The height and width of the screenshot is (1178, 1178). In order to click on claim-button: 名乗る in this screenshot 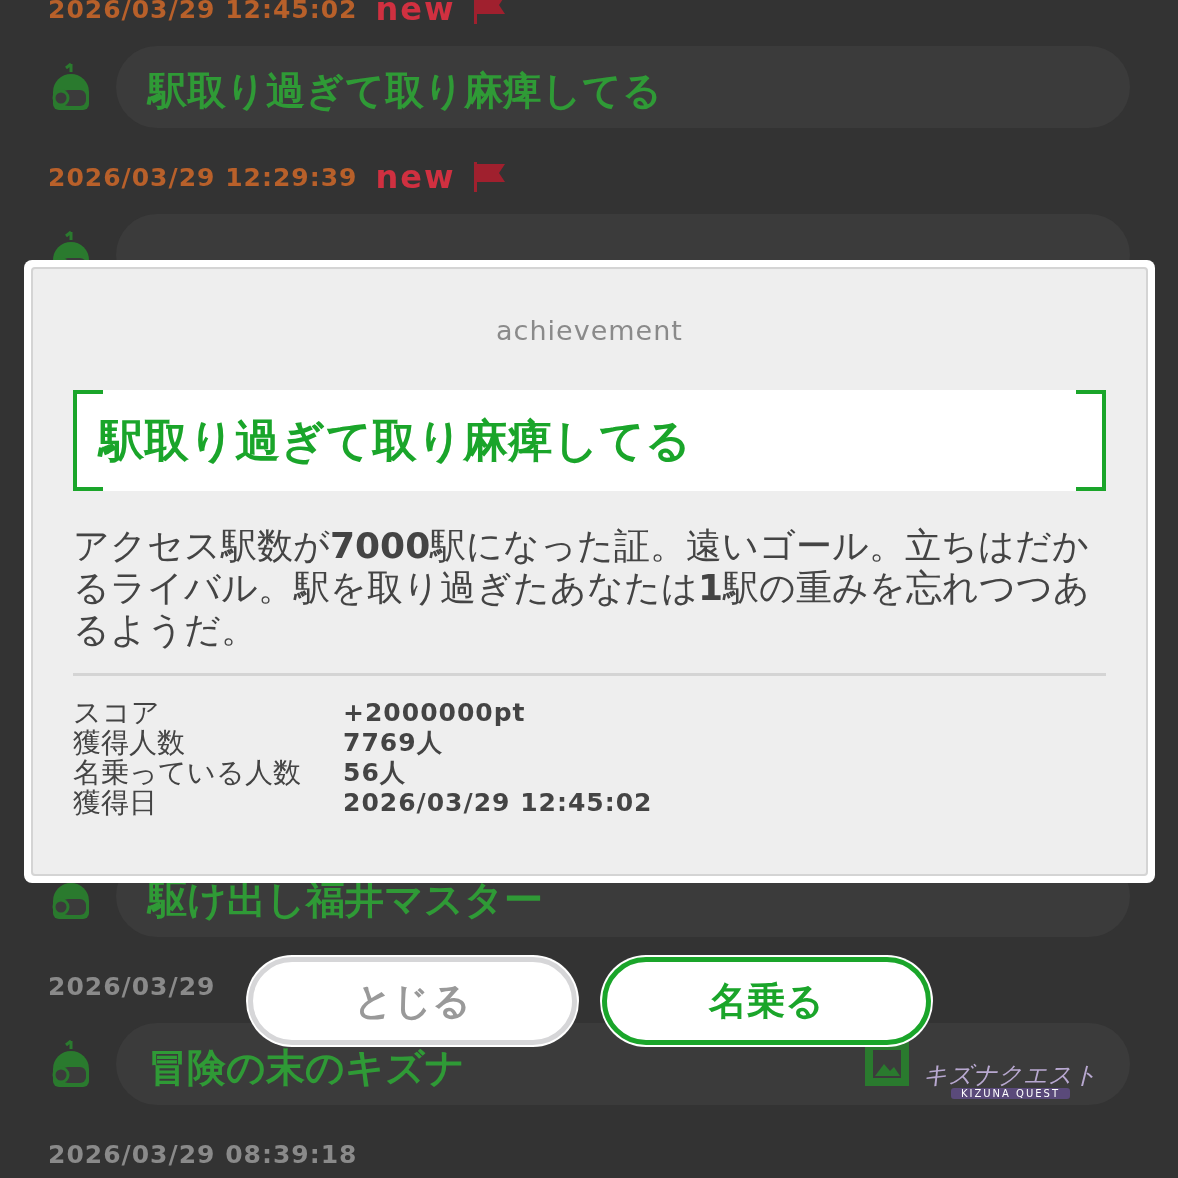, I will do `click(766, 1001)`.